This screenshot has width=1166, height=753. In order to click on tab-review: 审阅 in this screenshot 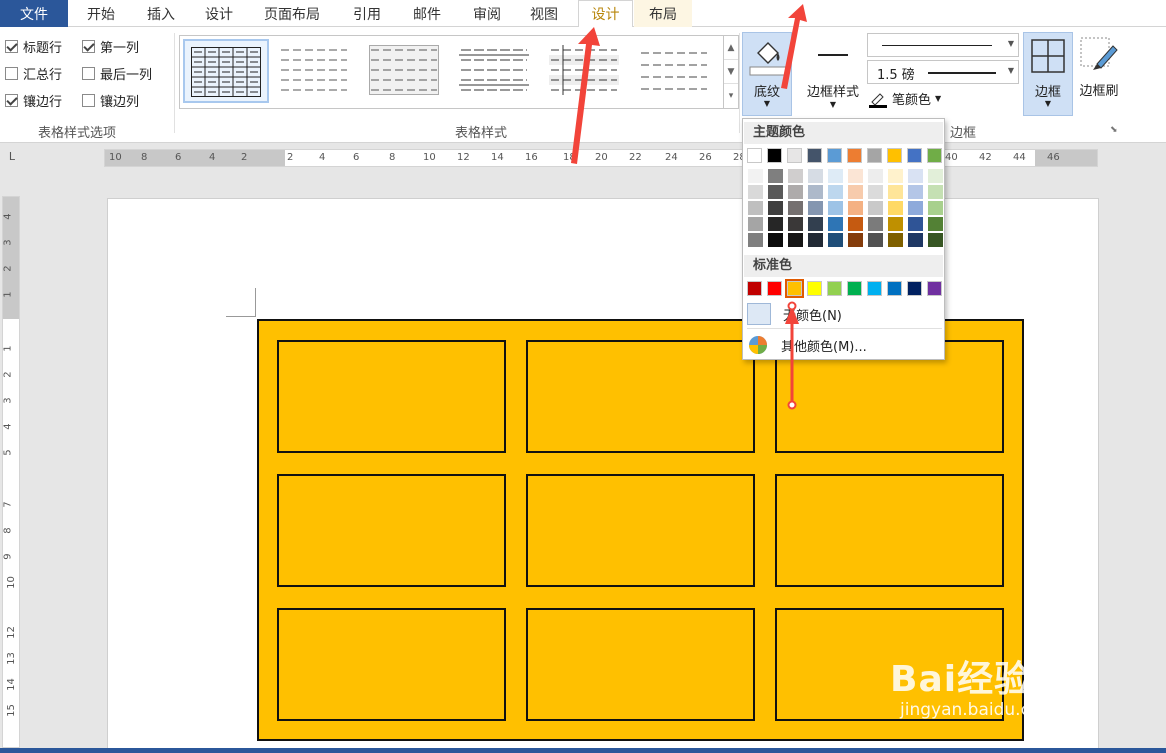, I will do `click(487, 13)`.